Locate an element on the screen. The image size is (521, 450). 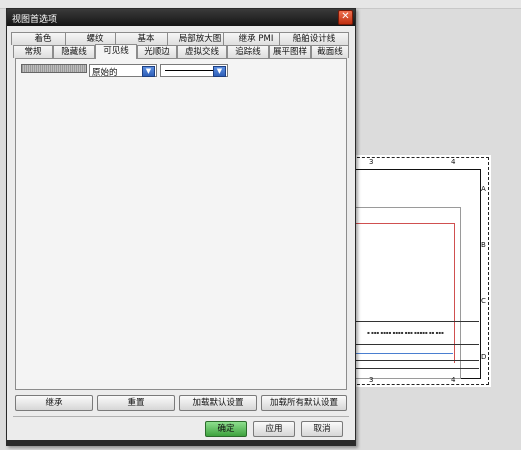
tab-trace-lines: 追踪线 is located at coordinates (248, 51).